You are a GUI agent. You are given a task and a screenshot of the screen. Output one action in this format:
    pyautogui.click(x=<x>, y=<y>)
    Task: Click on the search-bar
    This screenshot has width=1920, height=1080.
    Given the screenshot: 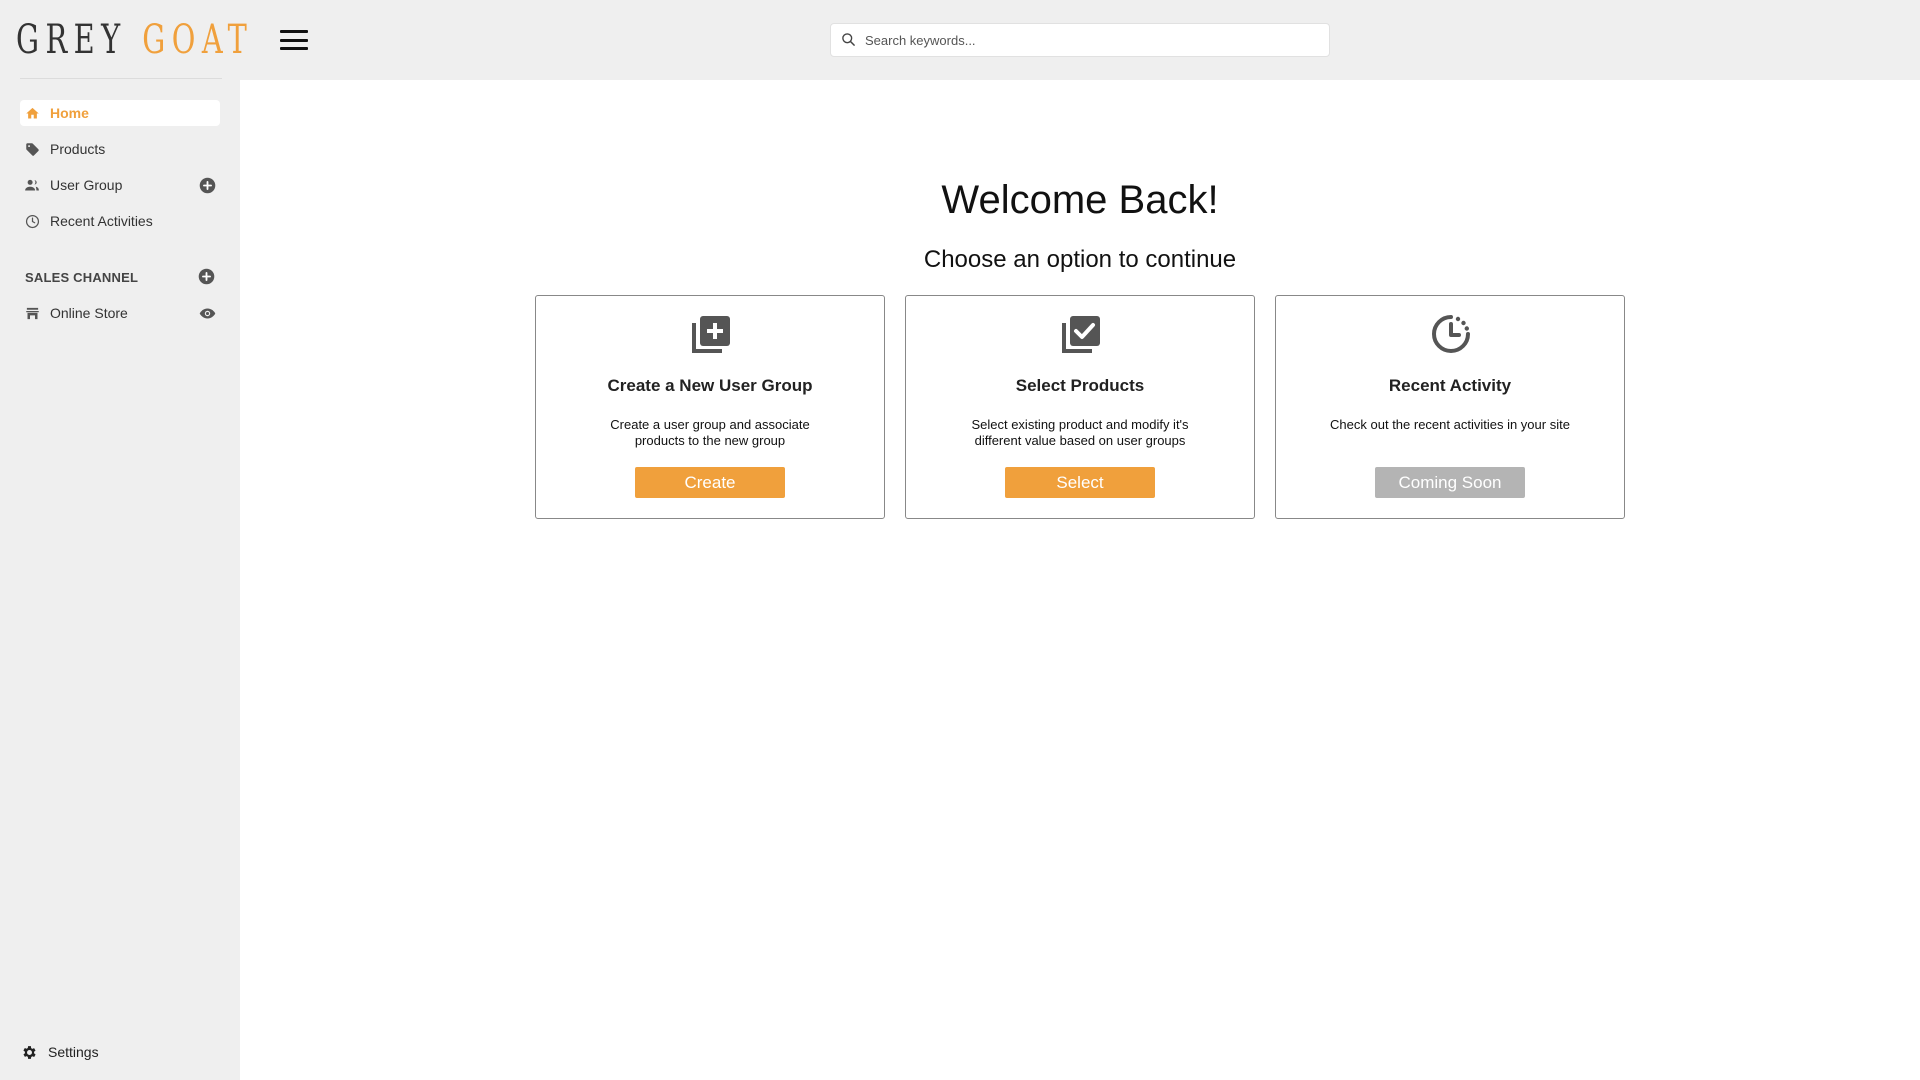 What is the action you would take?
    pyautogui.click(x=1080, y=40)
    